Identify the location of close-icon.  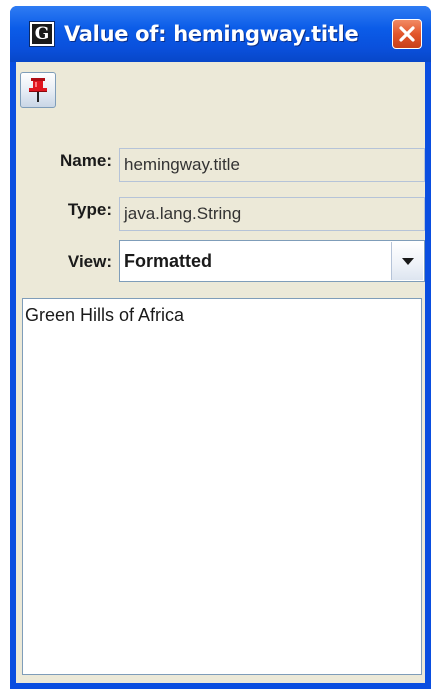
(407, 34).